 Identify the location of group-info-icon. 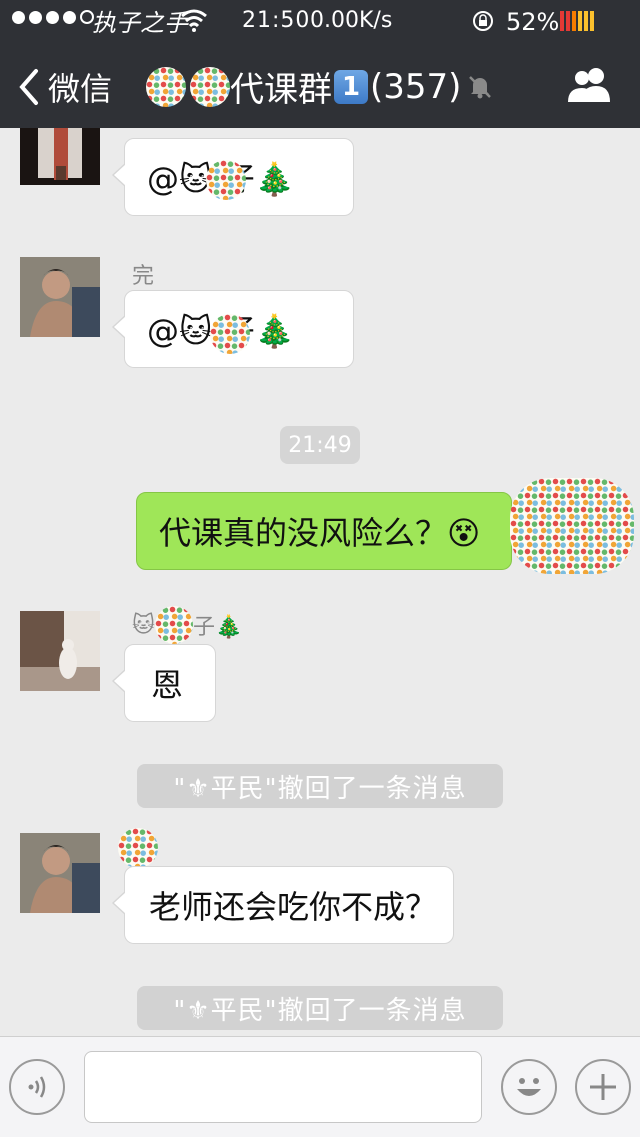
(591, 85).